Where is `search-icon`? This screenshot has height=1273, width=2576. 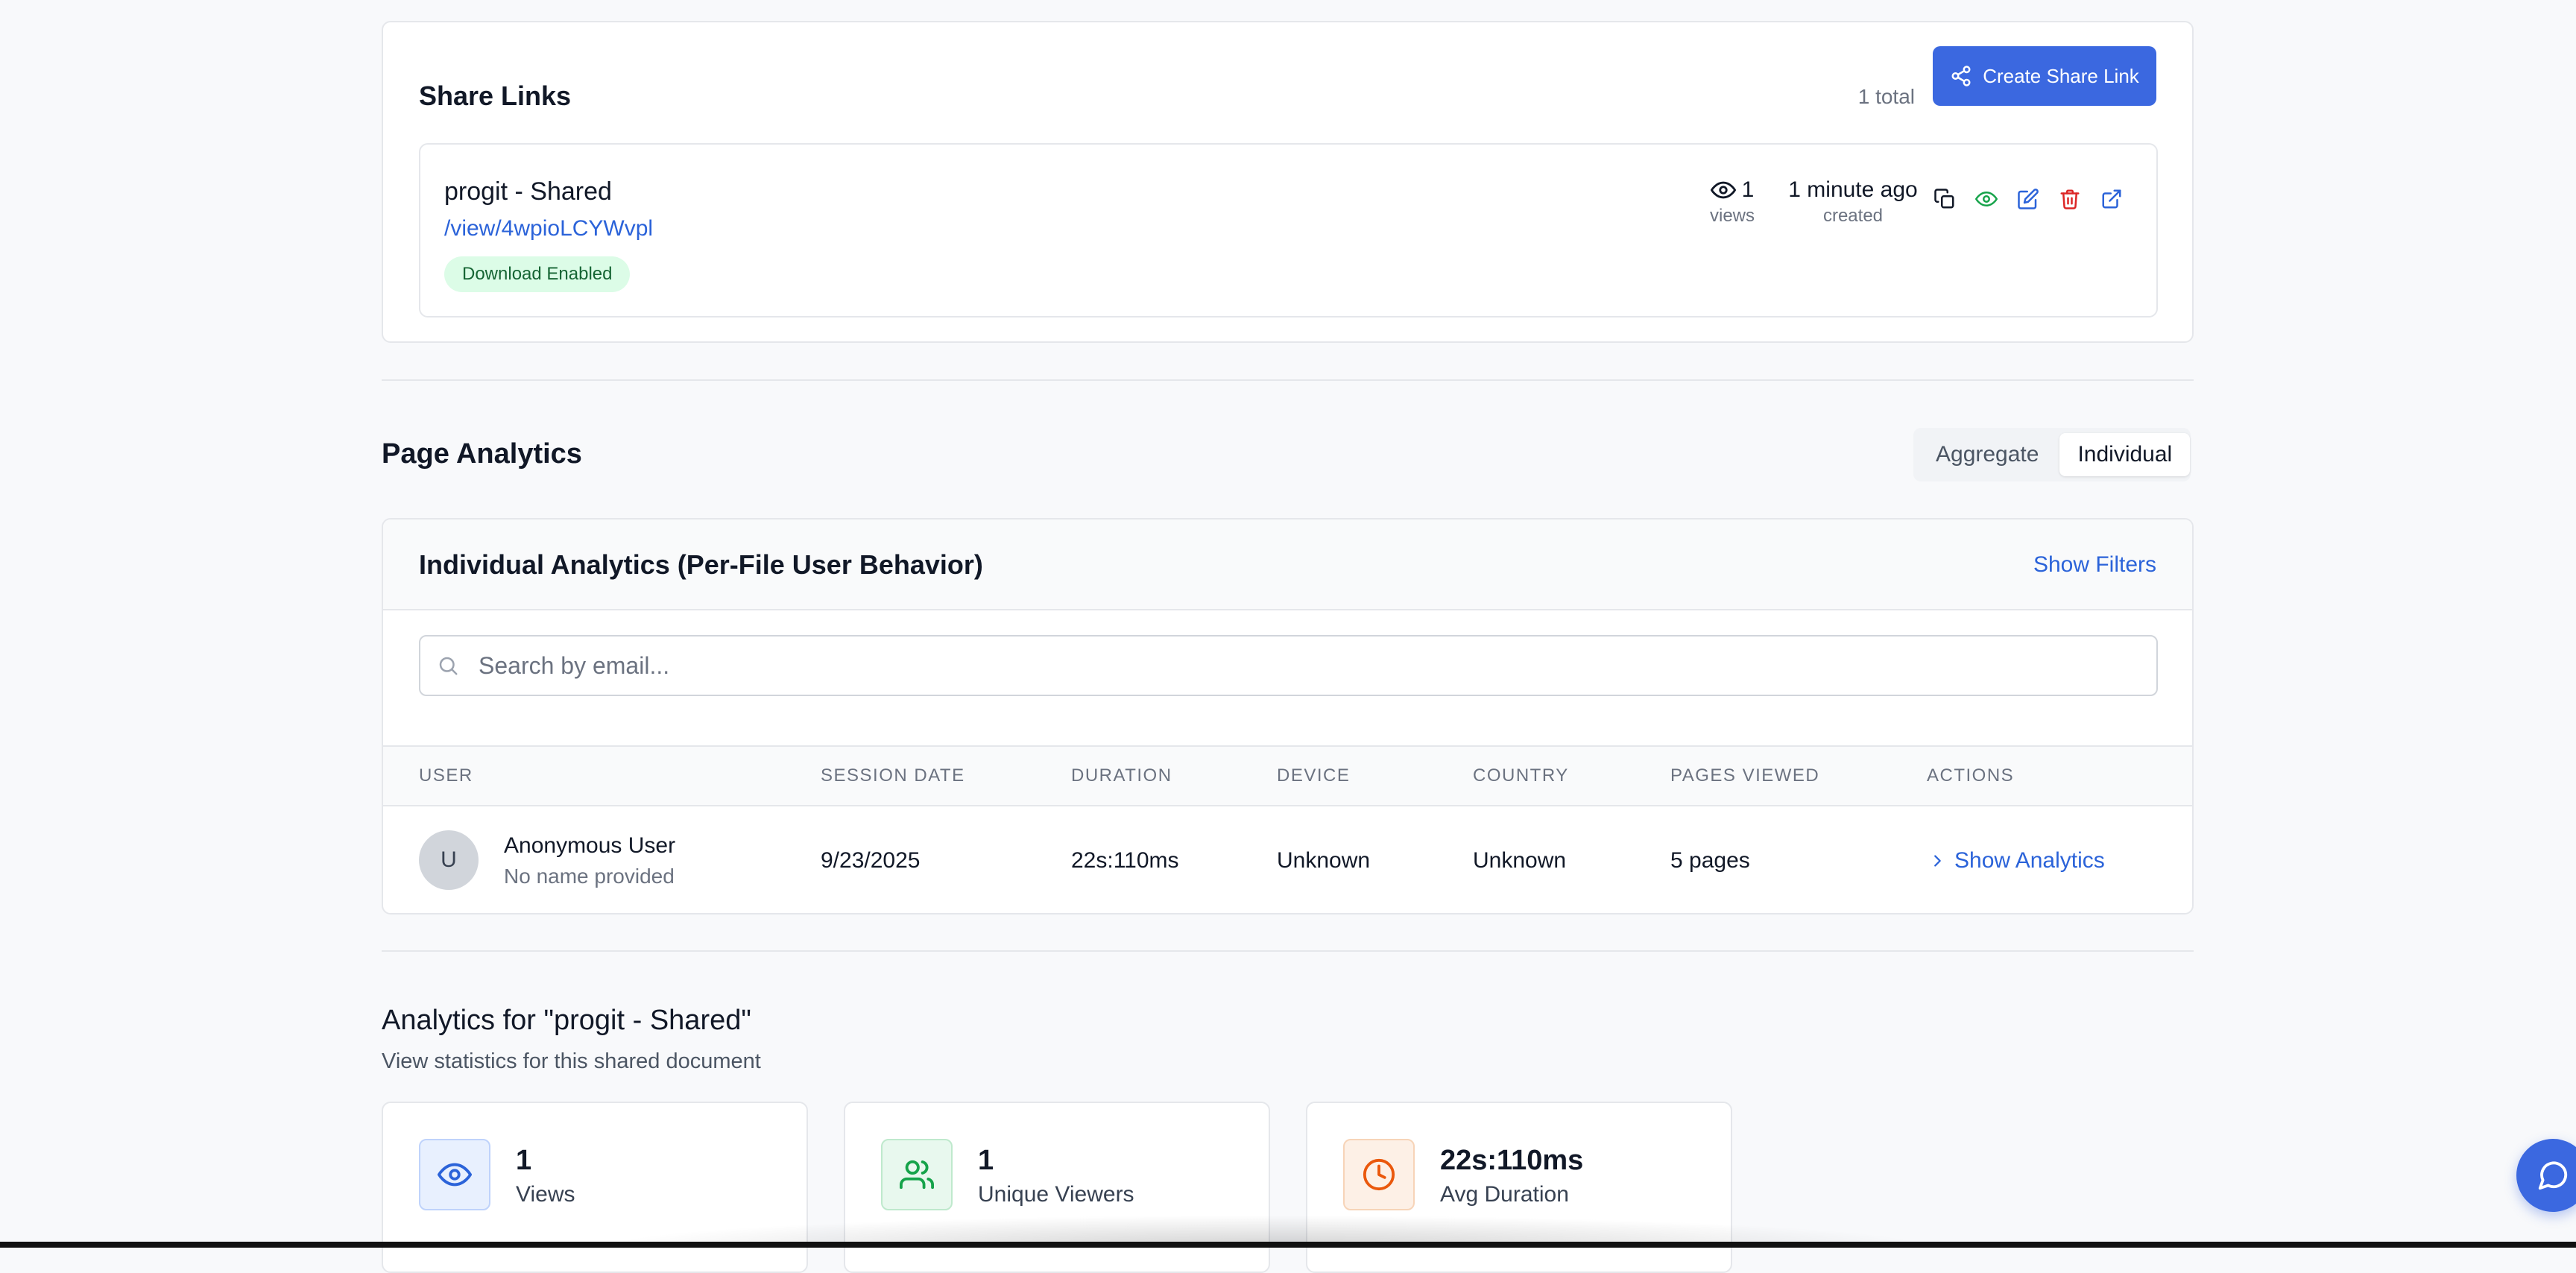
search-icon is located at coordinates (449, 666).